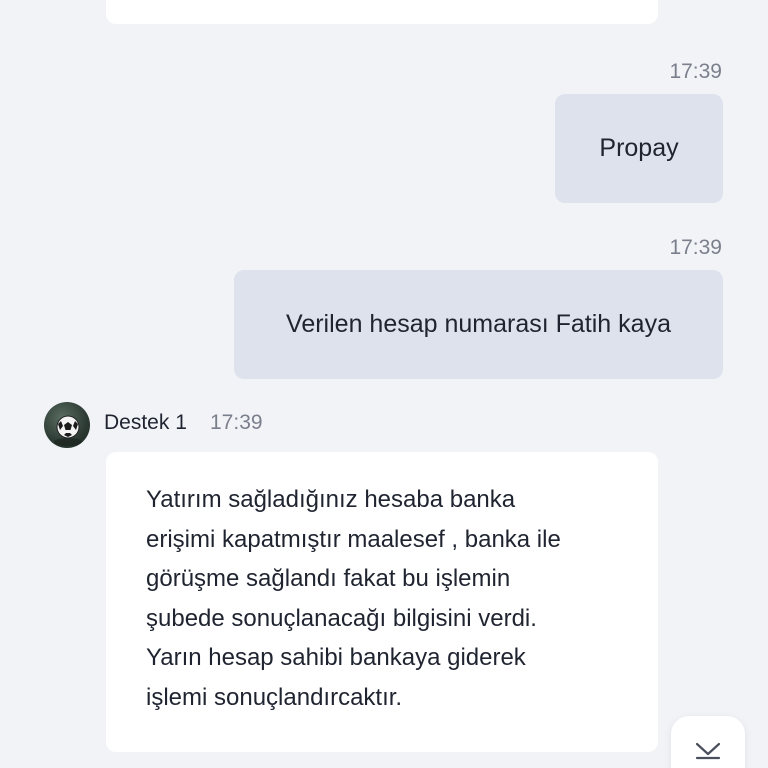 Image resolution: width=768 pixels, height=768 pixels. I want to click on message-text: Propay, so click(639, 148).